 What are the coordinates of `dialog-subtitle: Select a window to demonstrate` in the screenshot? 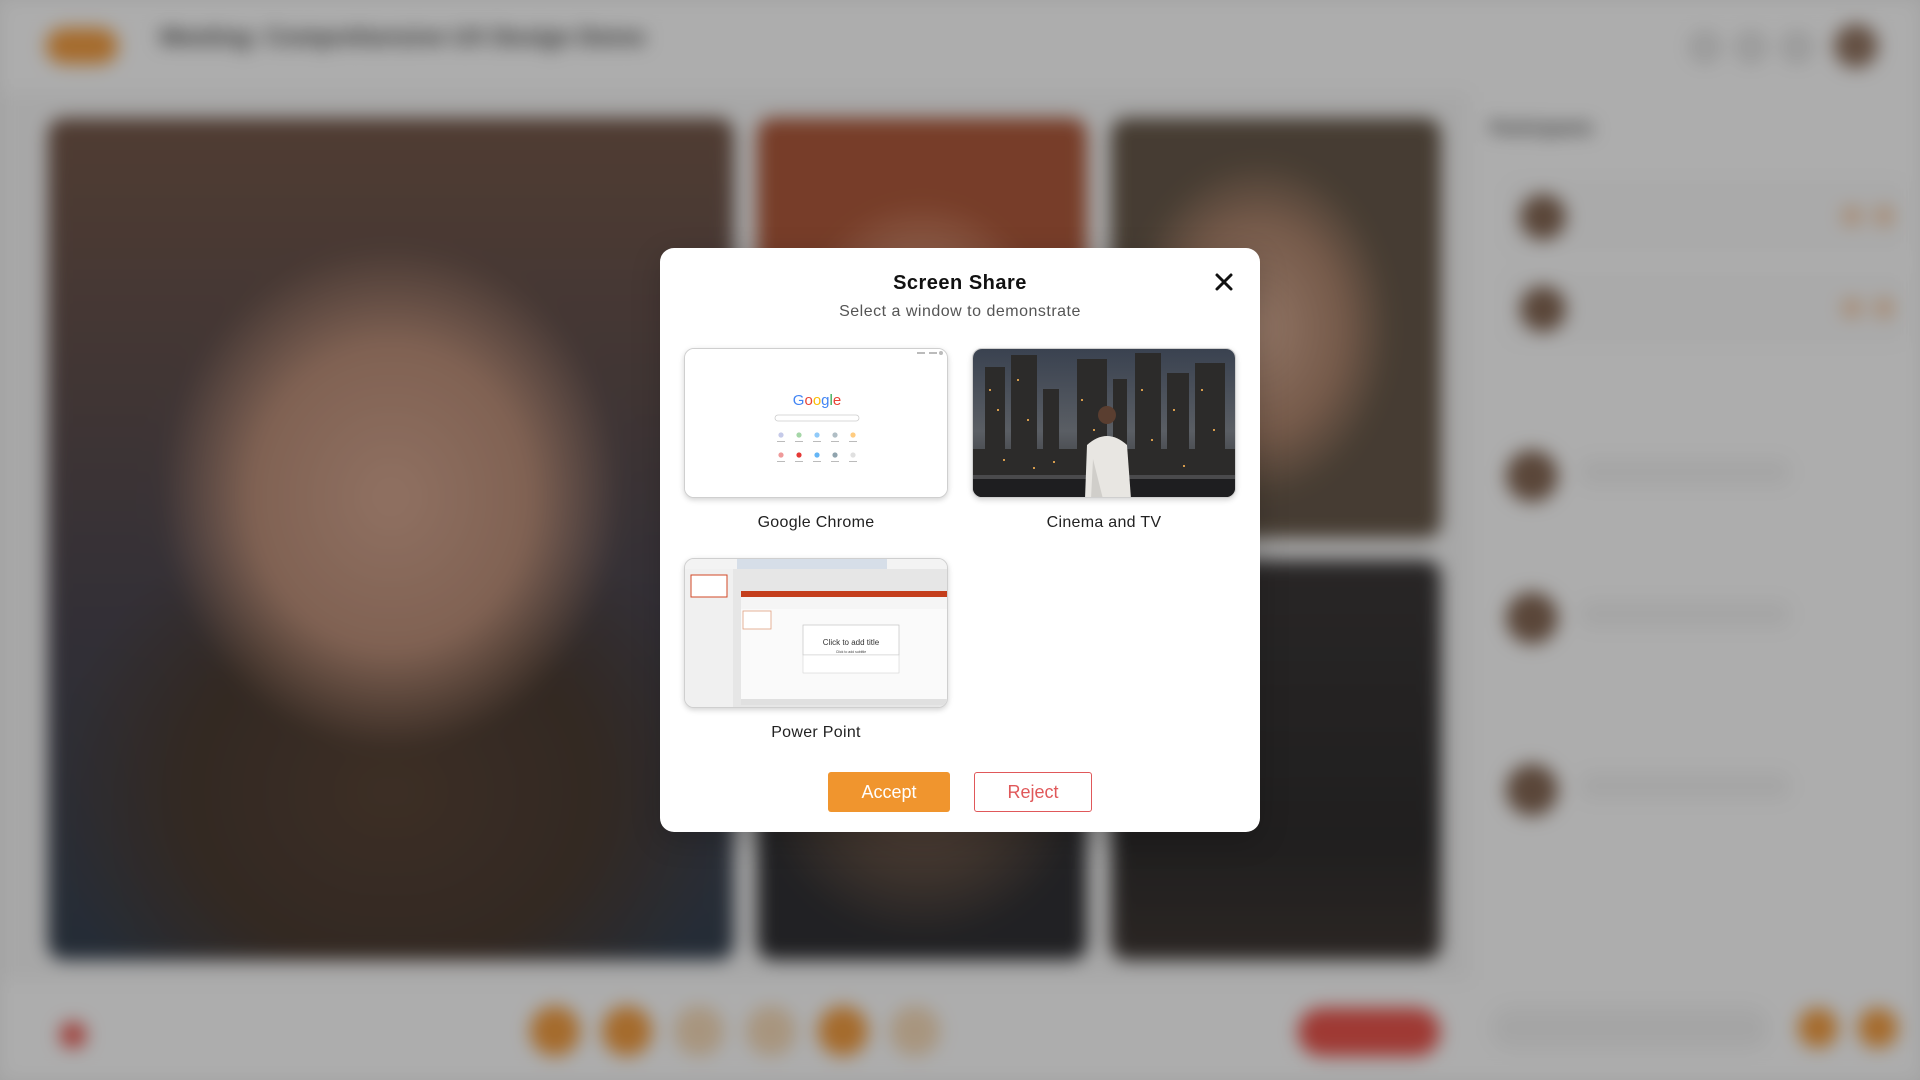 It's located at (960, 311).